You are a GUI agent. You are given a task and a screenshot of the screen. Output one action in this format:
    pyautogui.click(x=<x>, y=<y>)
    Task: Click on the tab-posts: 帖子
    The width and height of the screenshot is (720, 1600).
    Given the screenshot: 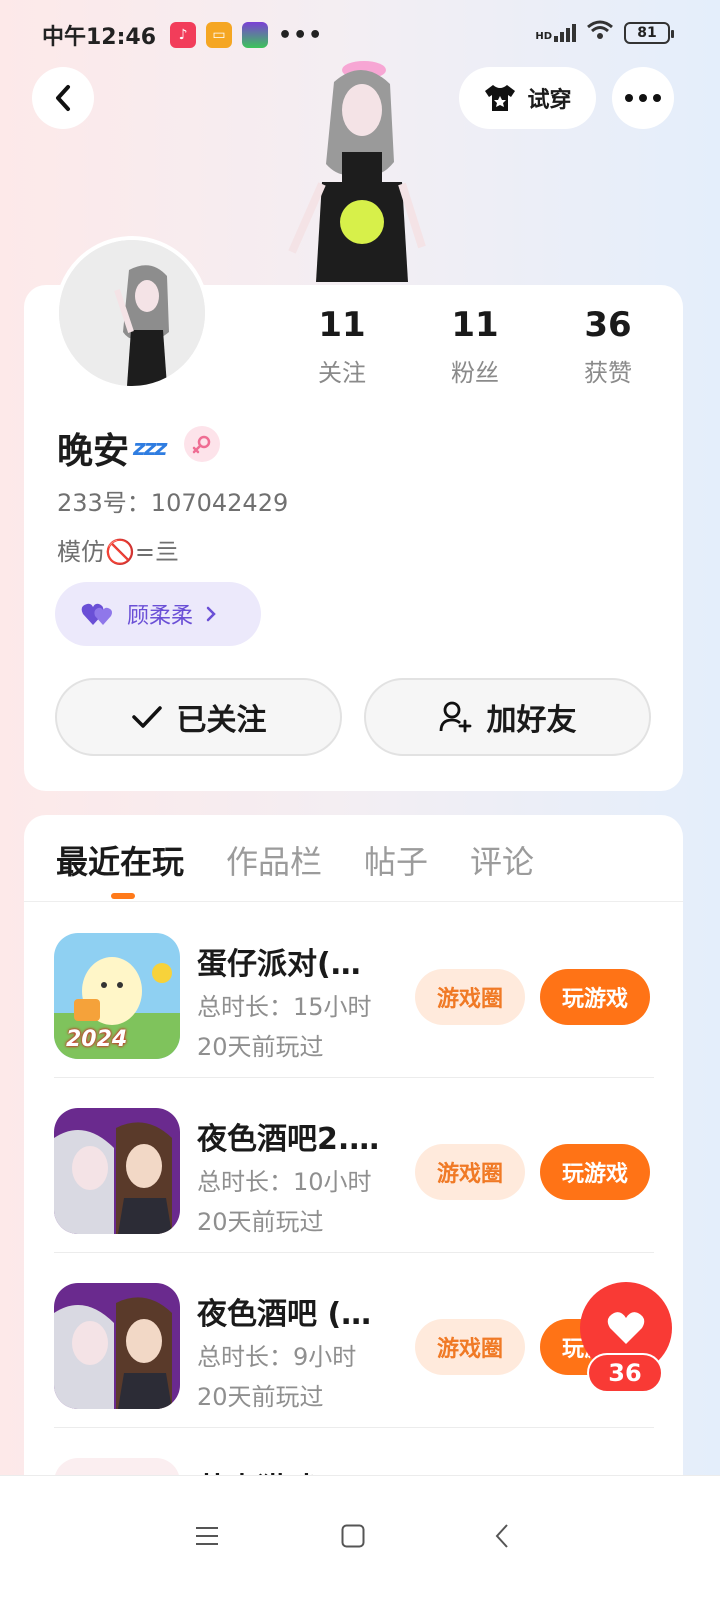 What is the action you would take?
    pyautogui.click(x=396, y=860)
    